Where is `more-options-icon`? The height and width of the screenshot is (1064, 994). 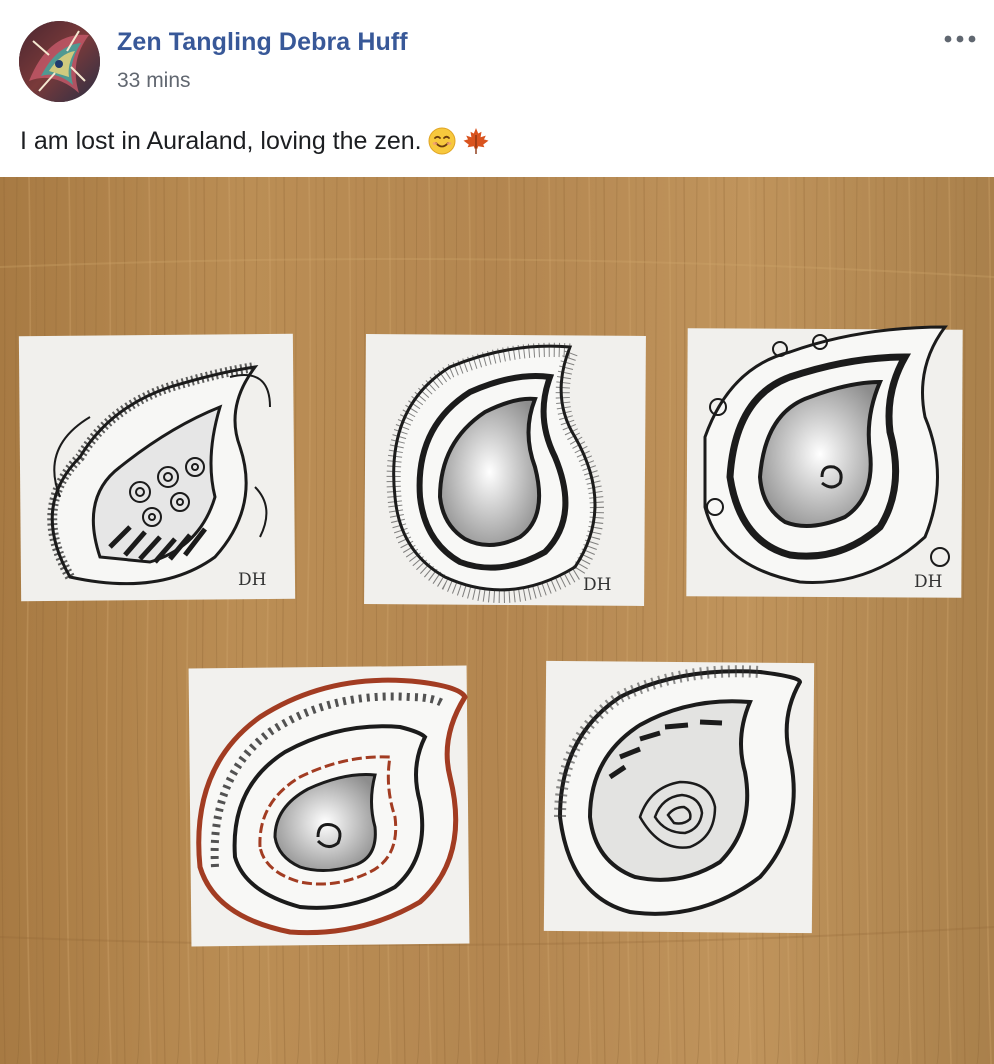
more-options-icon is located at coordinates (960, 39).